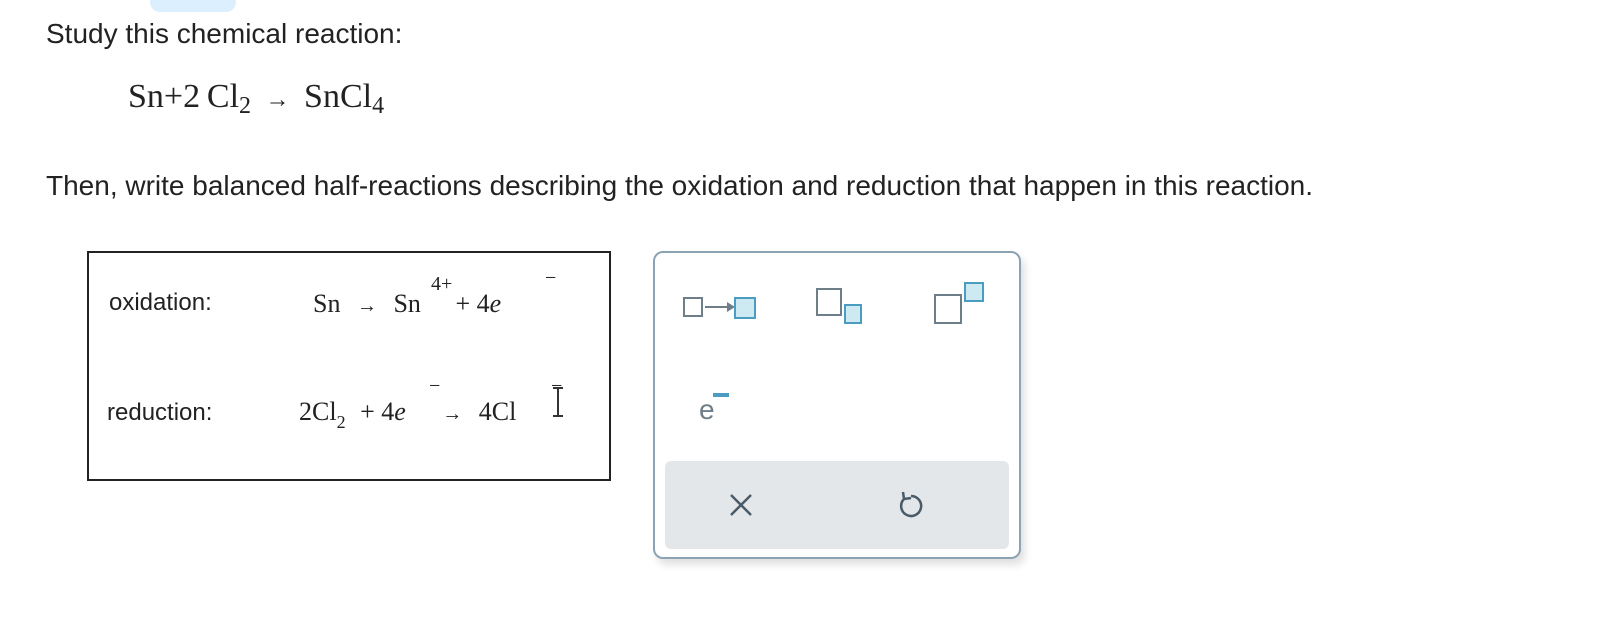 The height and width of the screenshot is (638, 1620). What do you see at coordinates (837, 505) in the screenshot?
I see `action-bar` at bounding box center [837, 505].